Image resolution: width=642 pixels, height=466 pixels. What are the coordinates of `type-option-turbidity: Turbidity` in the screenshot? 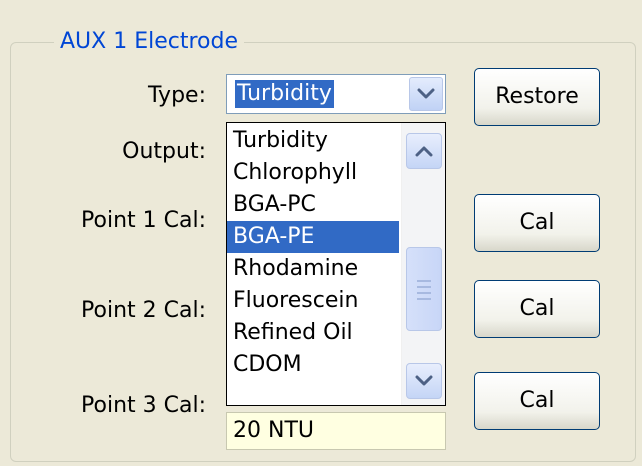 It's located at (313, 141).